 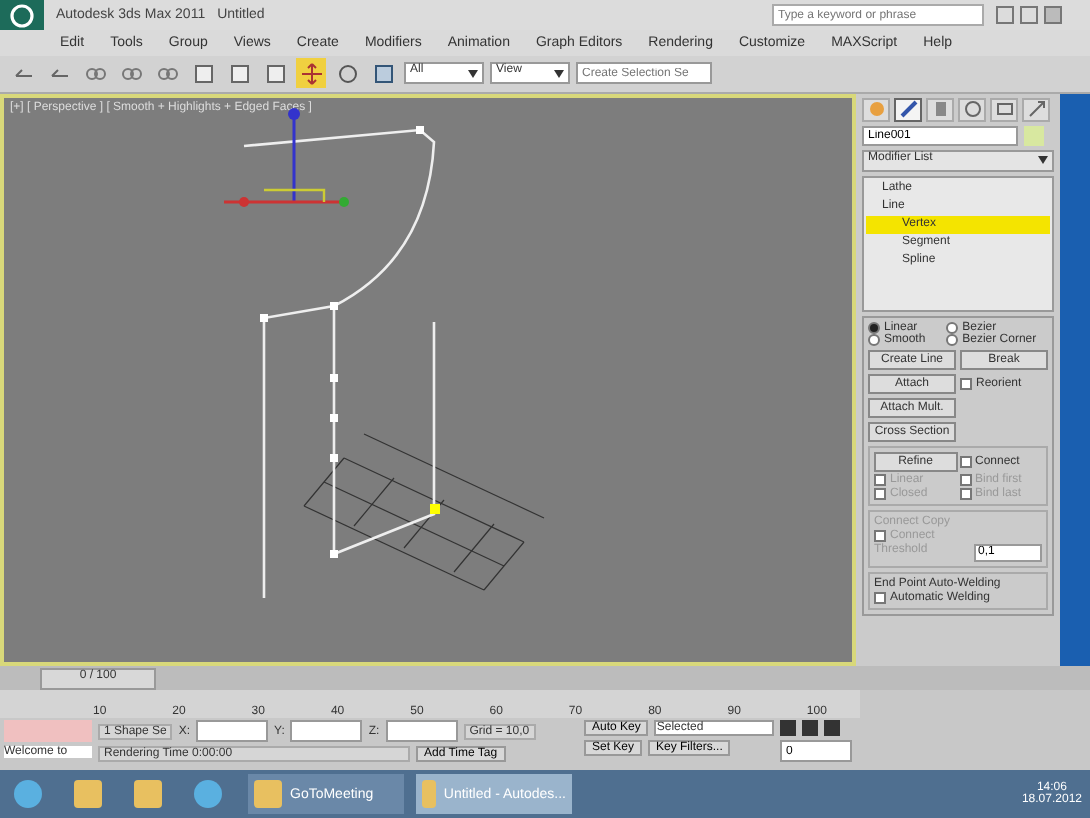 I want to click on modify-tab, so click(x=908, y=109).